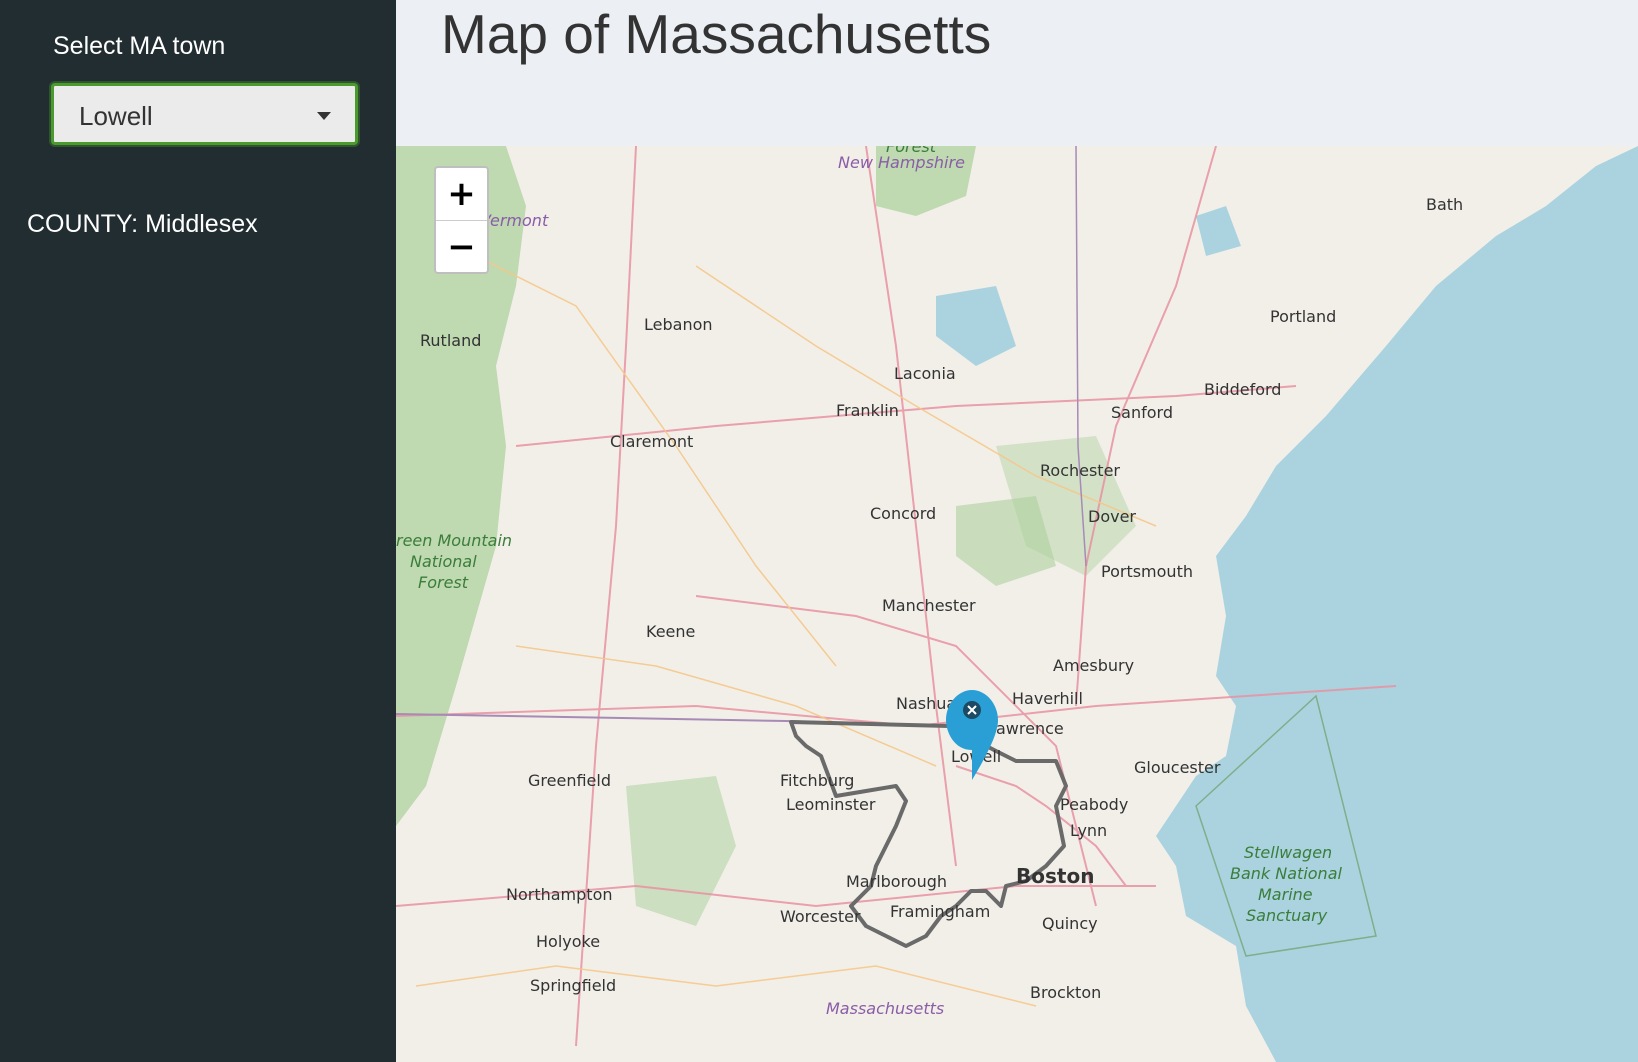 The width and height of the screenshot is (1638, 1062). Describe the element at coordinates (461, 247) in the screenshot. I see `zoom-out-button: −` at that location.